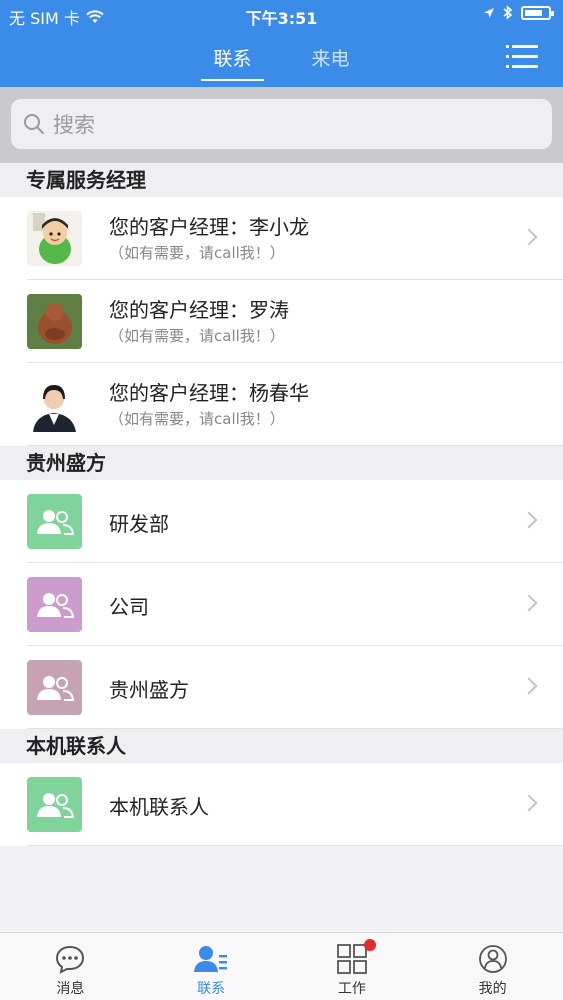 This screenshot has height=1000, width=563. What do you see at coordinates (351, 989) in the screenshot?
I see `nav-label: 工作` at bounding box center [351, 989].